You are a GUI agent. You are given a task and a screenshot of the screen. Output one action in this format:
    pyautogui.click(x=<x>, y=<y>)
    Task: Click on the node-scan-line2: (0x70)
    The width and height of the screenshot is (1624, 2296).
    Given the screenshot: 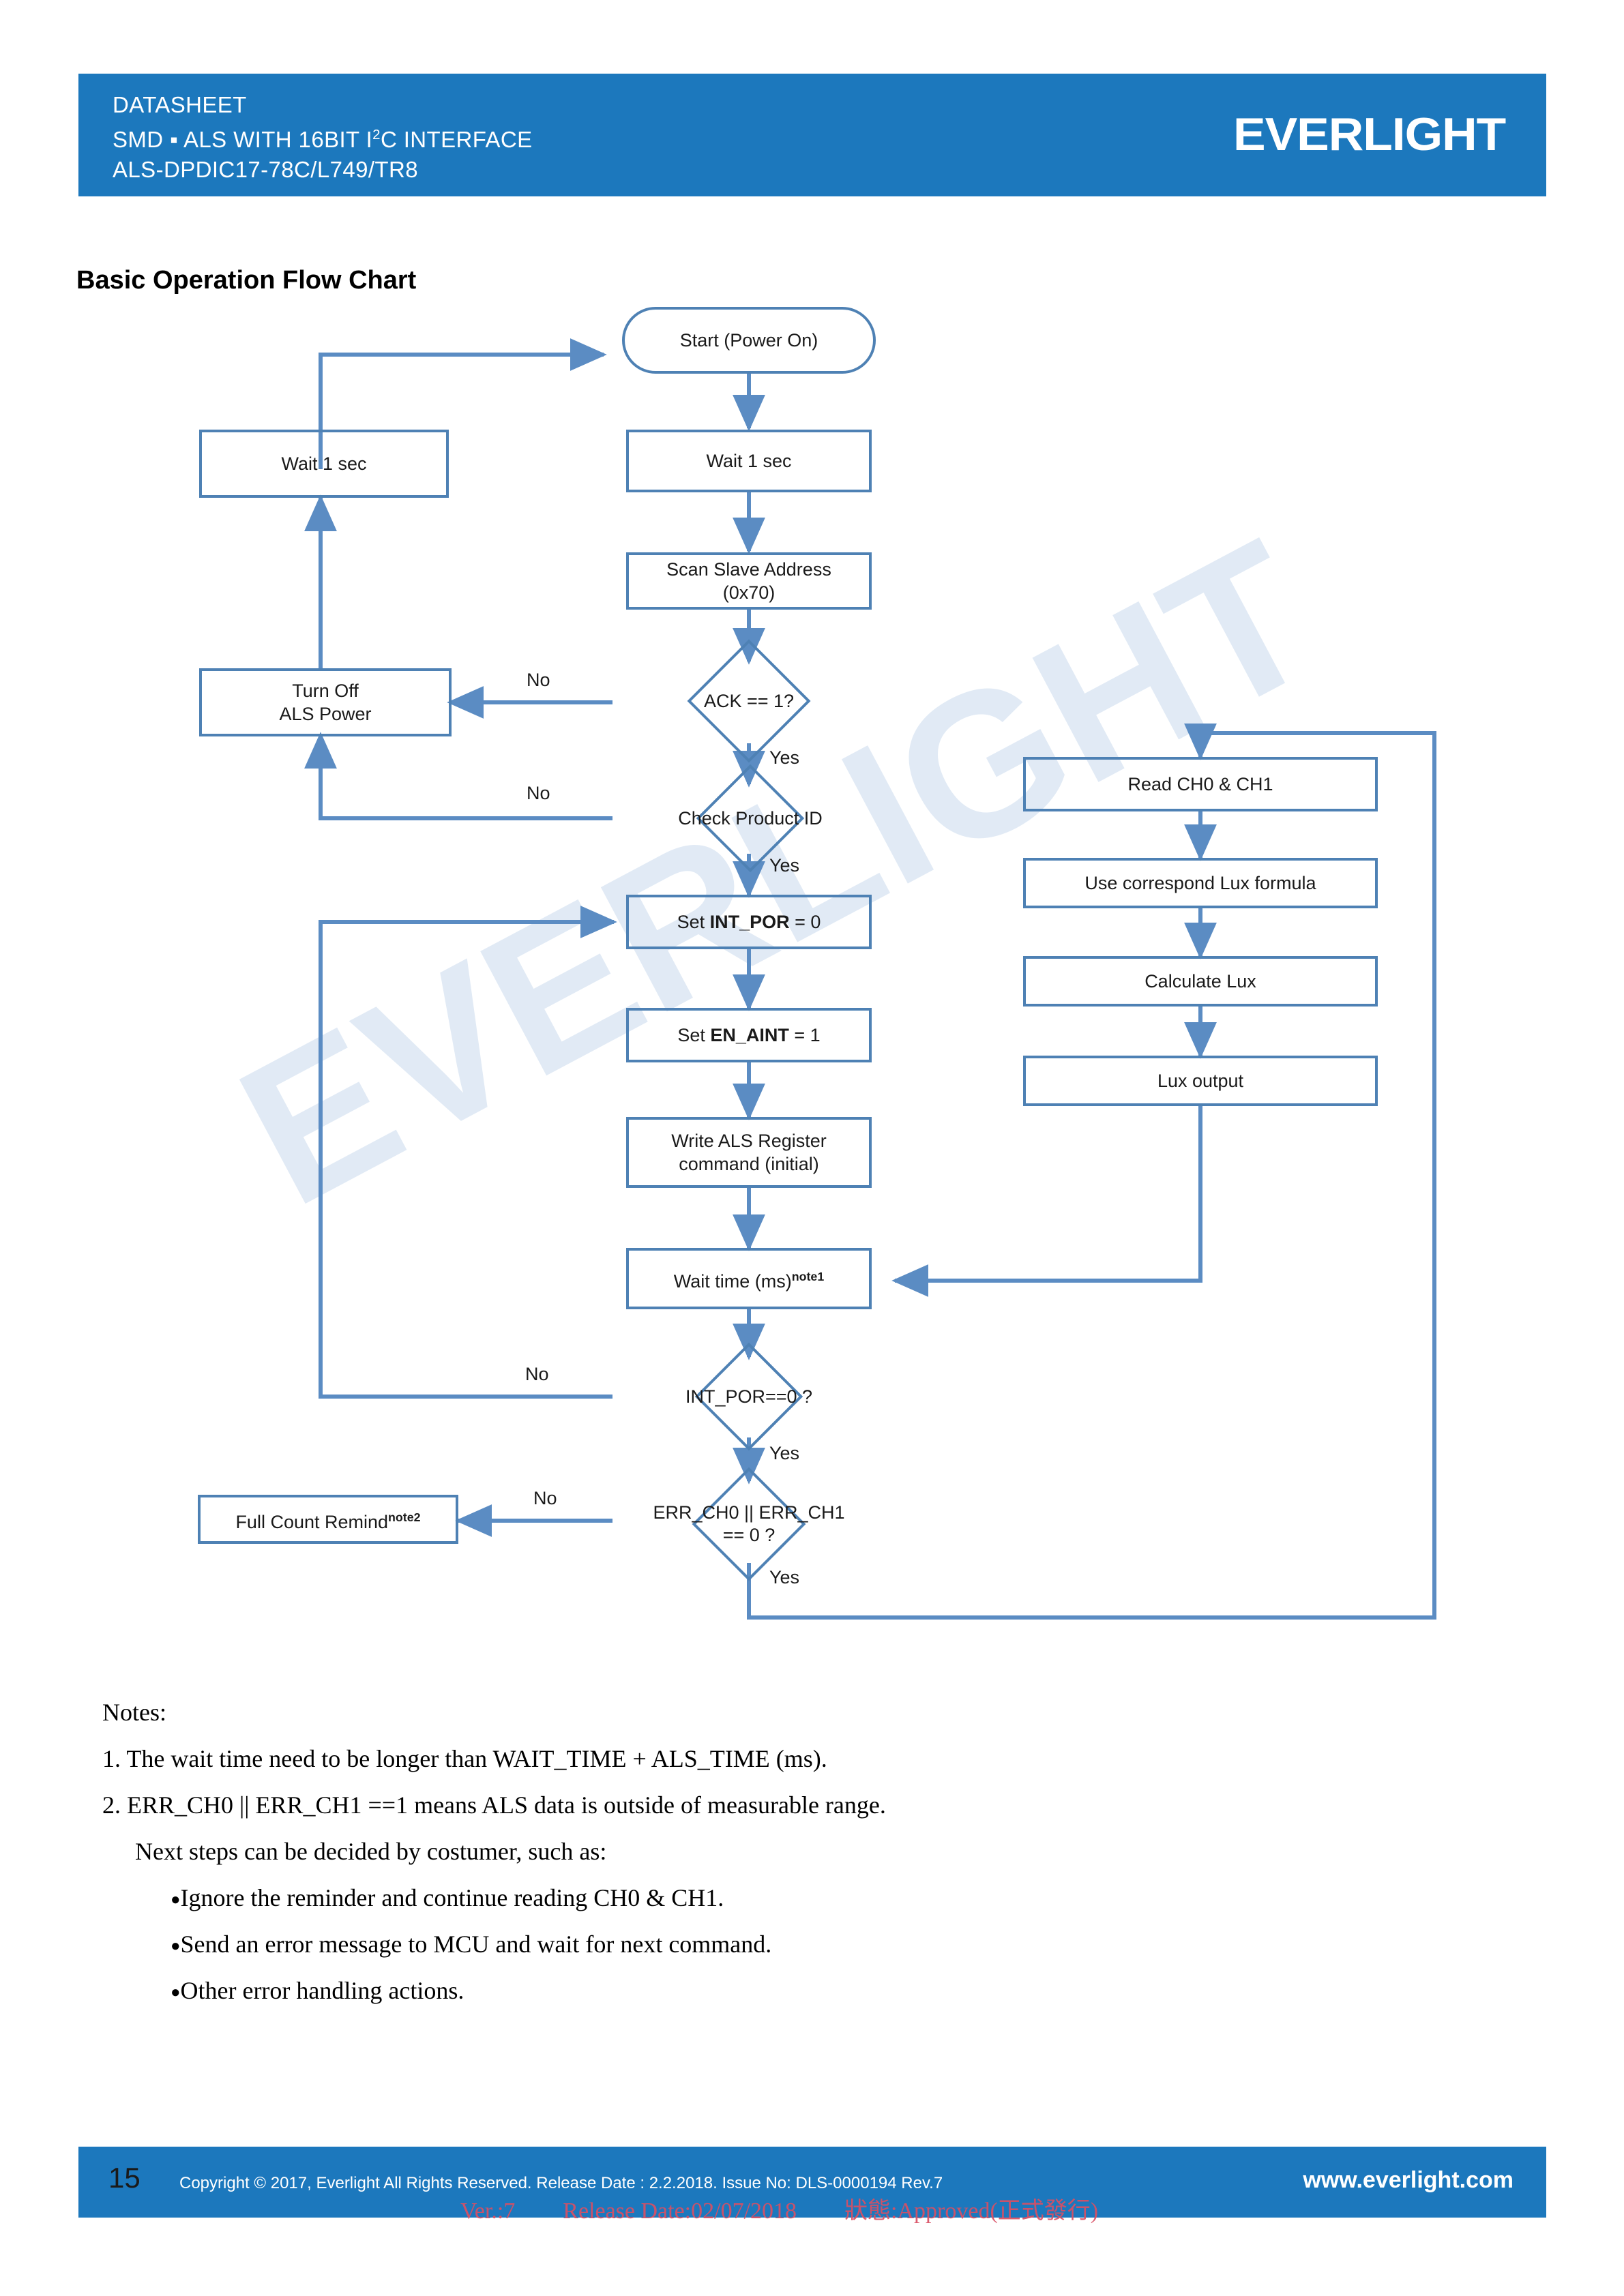 What is the action you would take?
    pyautogui.click(x=749, y=593)
    